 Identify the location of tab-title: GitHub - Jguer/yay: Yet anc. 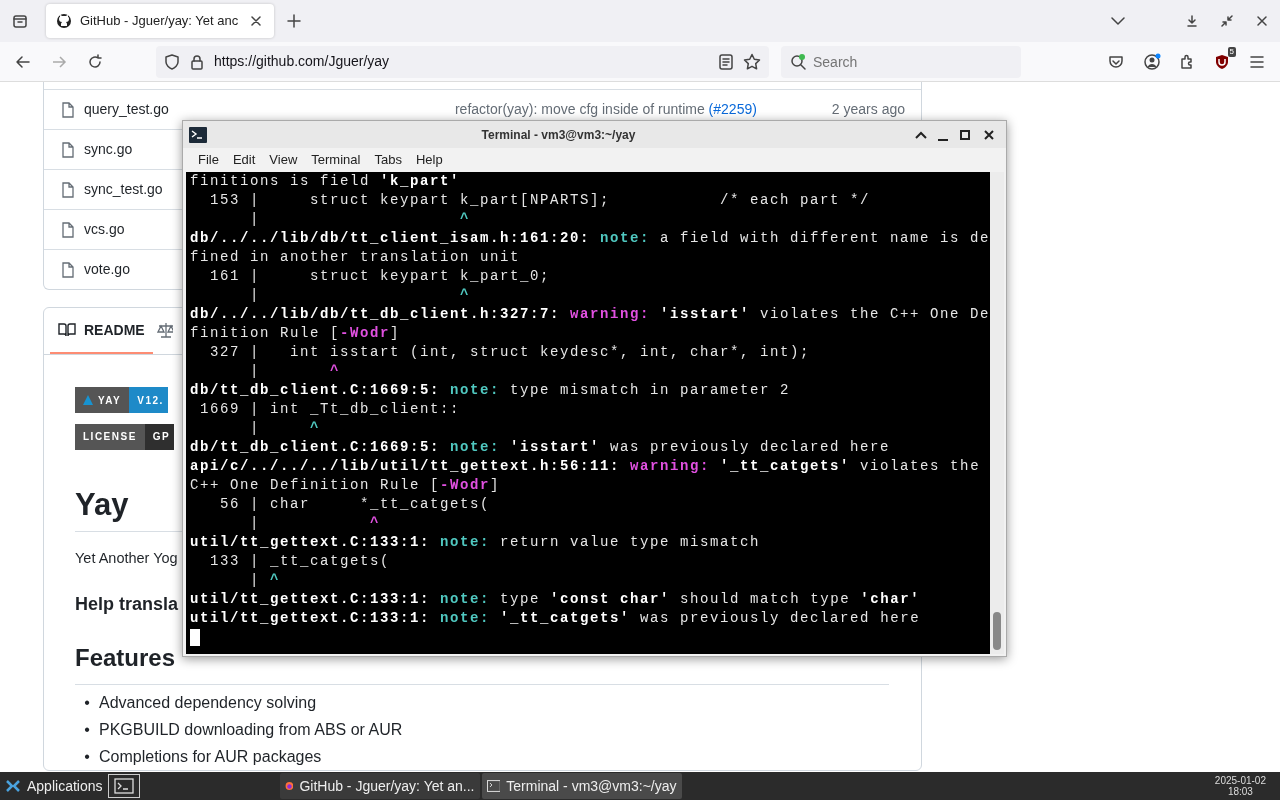
(160, 21).